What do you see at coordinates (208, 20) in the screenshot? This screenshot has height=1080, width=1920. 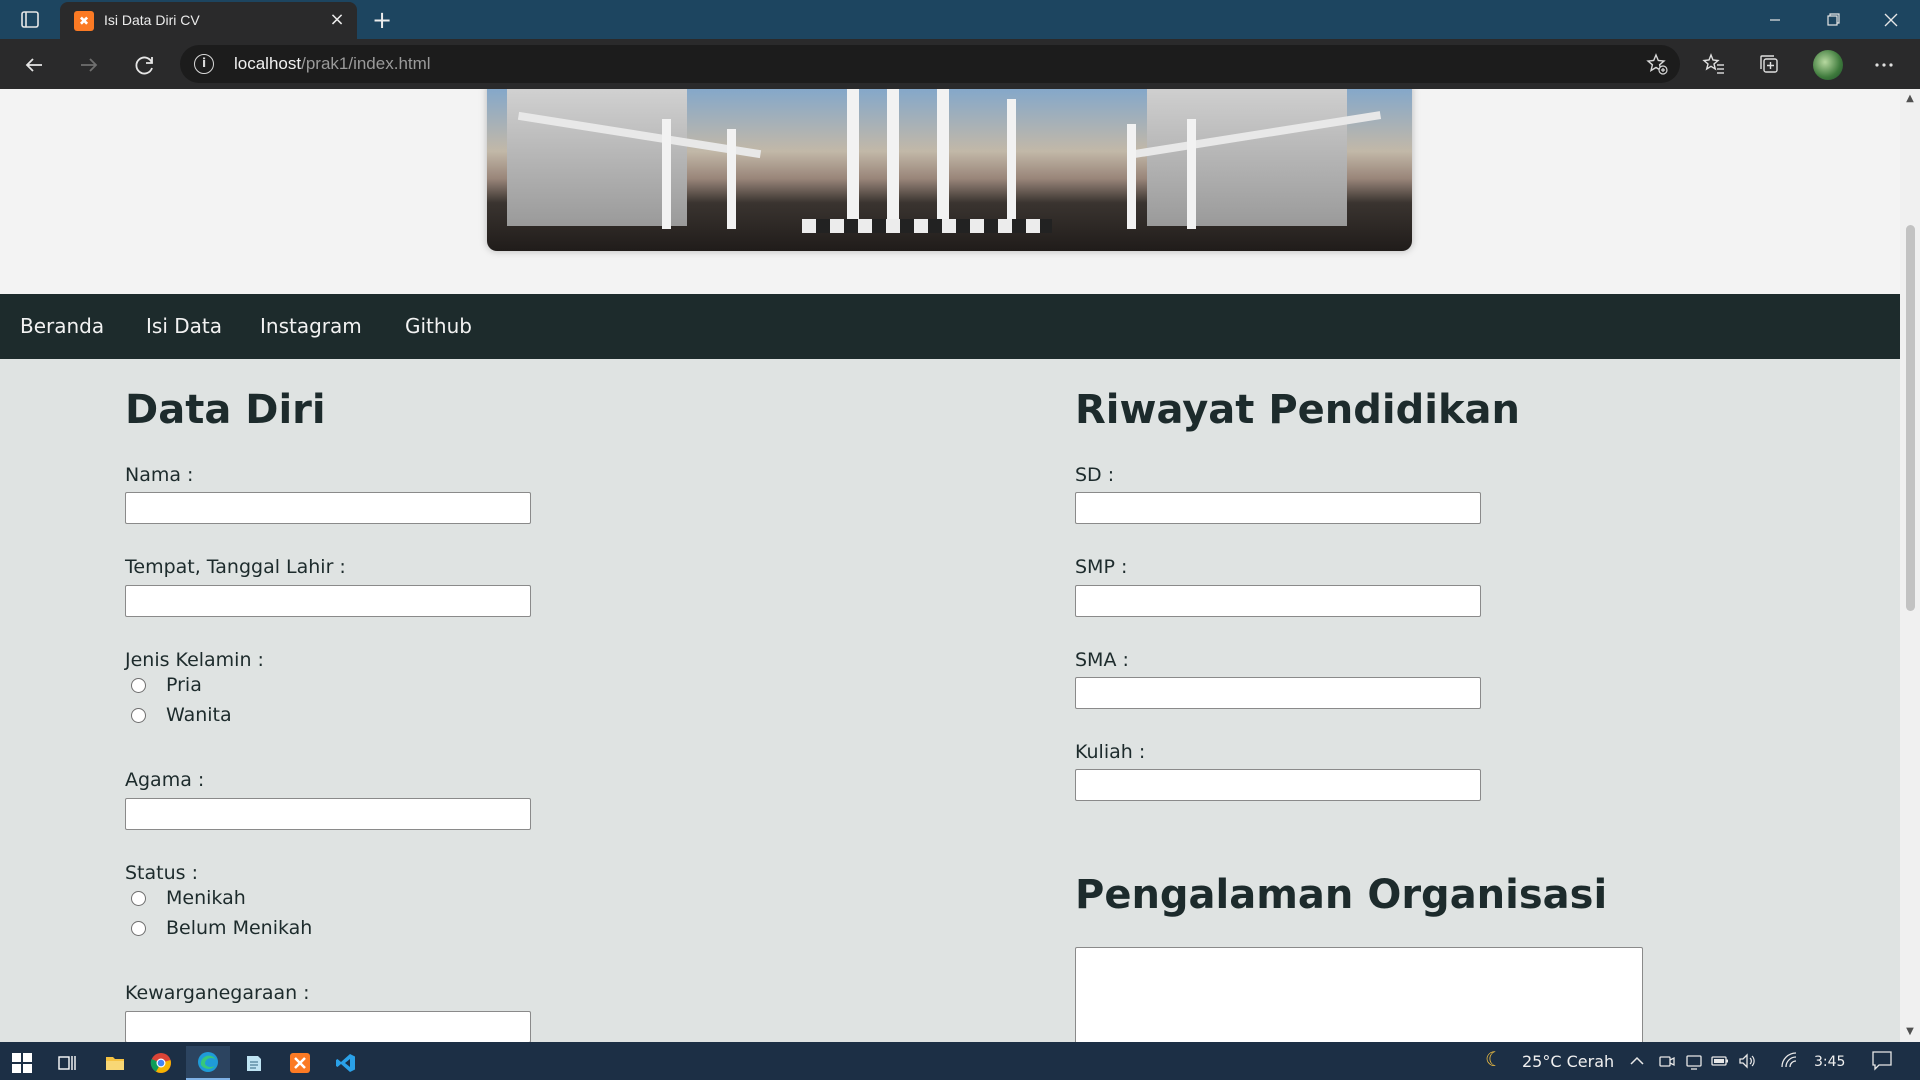 I see `active-tab: ✖ Isi Data Diri CV ×` at bounding box center [208, 20].